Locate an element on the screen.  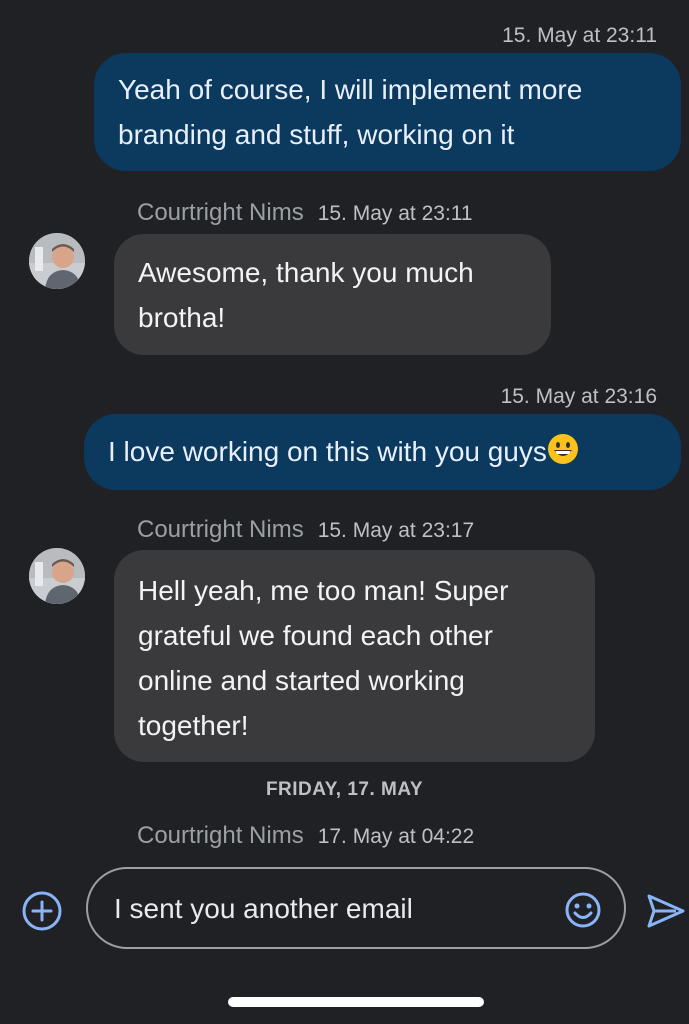
message-input is located at coordinates (329, 909).